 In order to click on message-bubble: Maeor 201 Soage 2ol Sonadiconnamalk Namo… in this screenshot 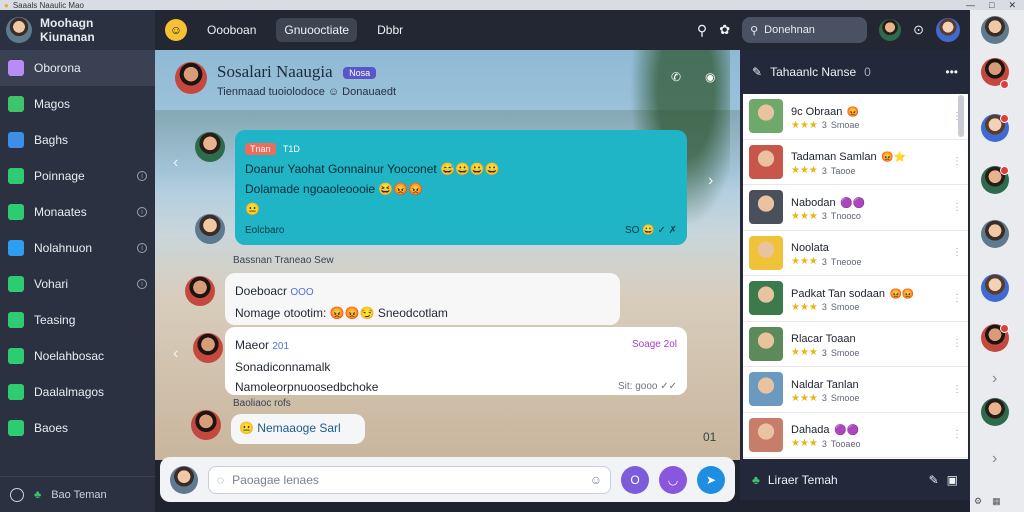, I will do `click(456, 361)`.